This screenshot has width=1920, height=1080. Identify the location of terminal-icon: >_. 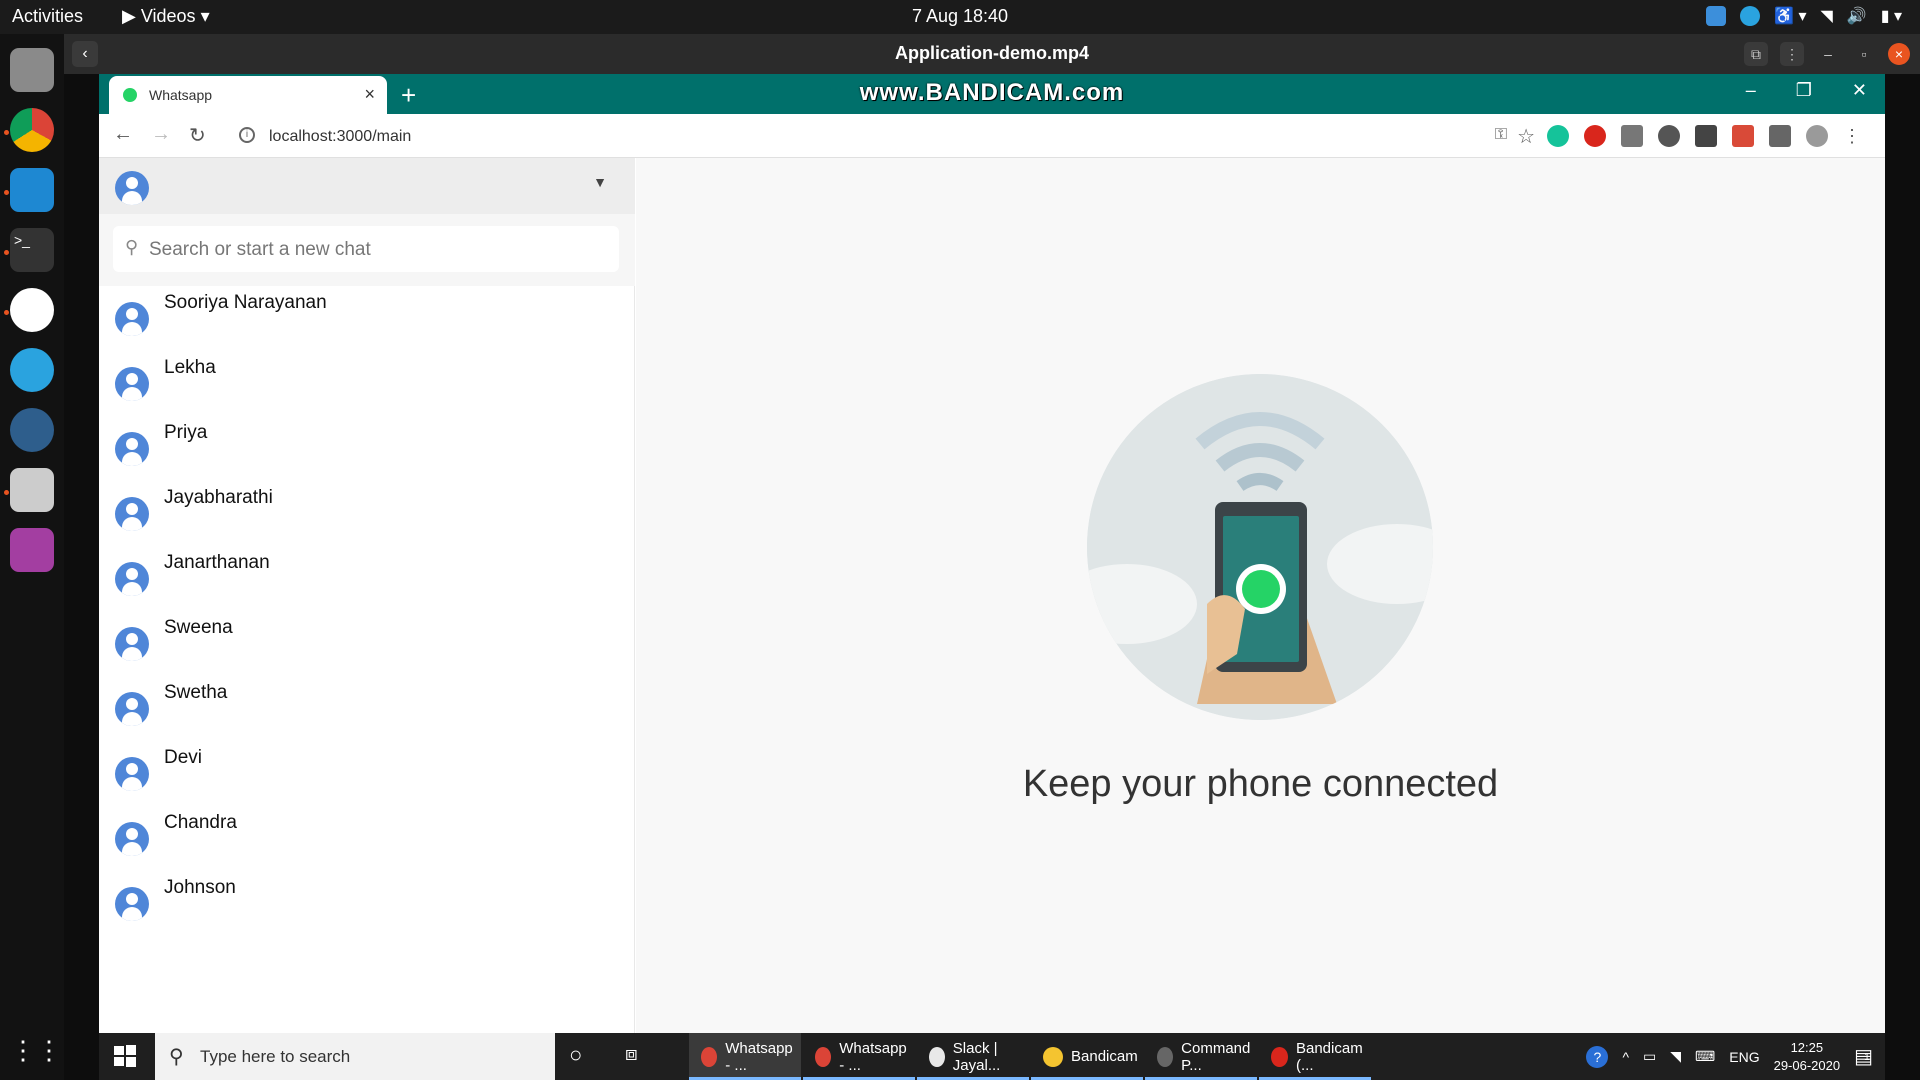
(32, 250).